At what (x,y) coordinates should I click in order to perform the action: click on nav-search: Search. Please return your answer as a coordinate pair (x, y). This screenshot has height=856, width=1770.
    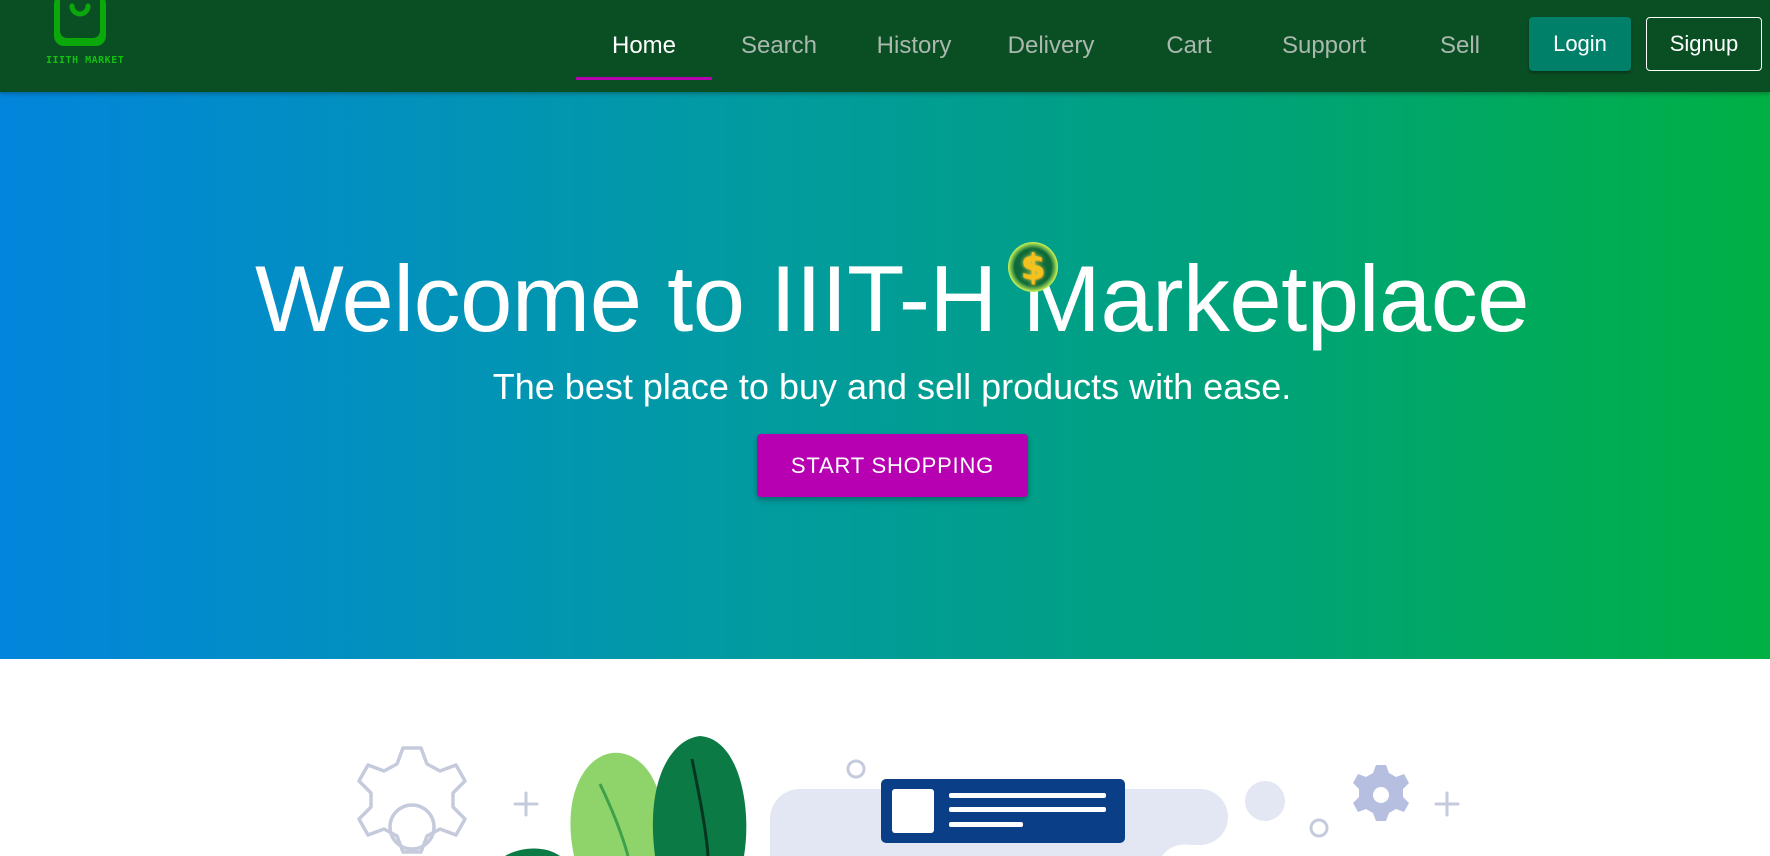
    Looking at the image, I should click on (779, 46).